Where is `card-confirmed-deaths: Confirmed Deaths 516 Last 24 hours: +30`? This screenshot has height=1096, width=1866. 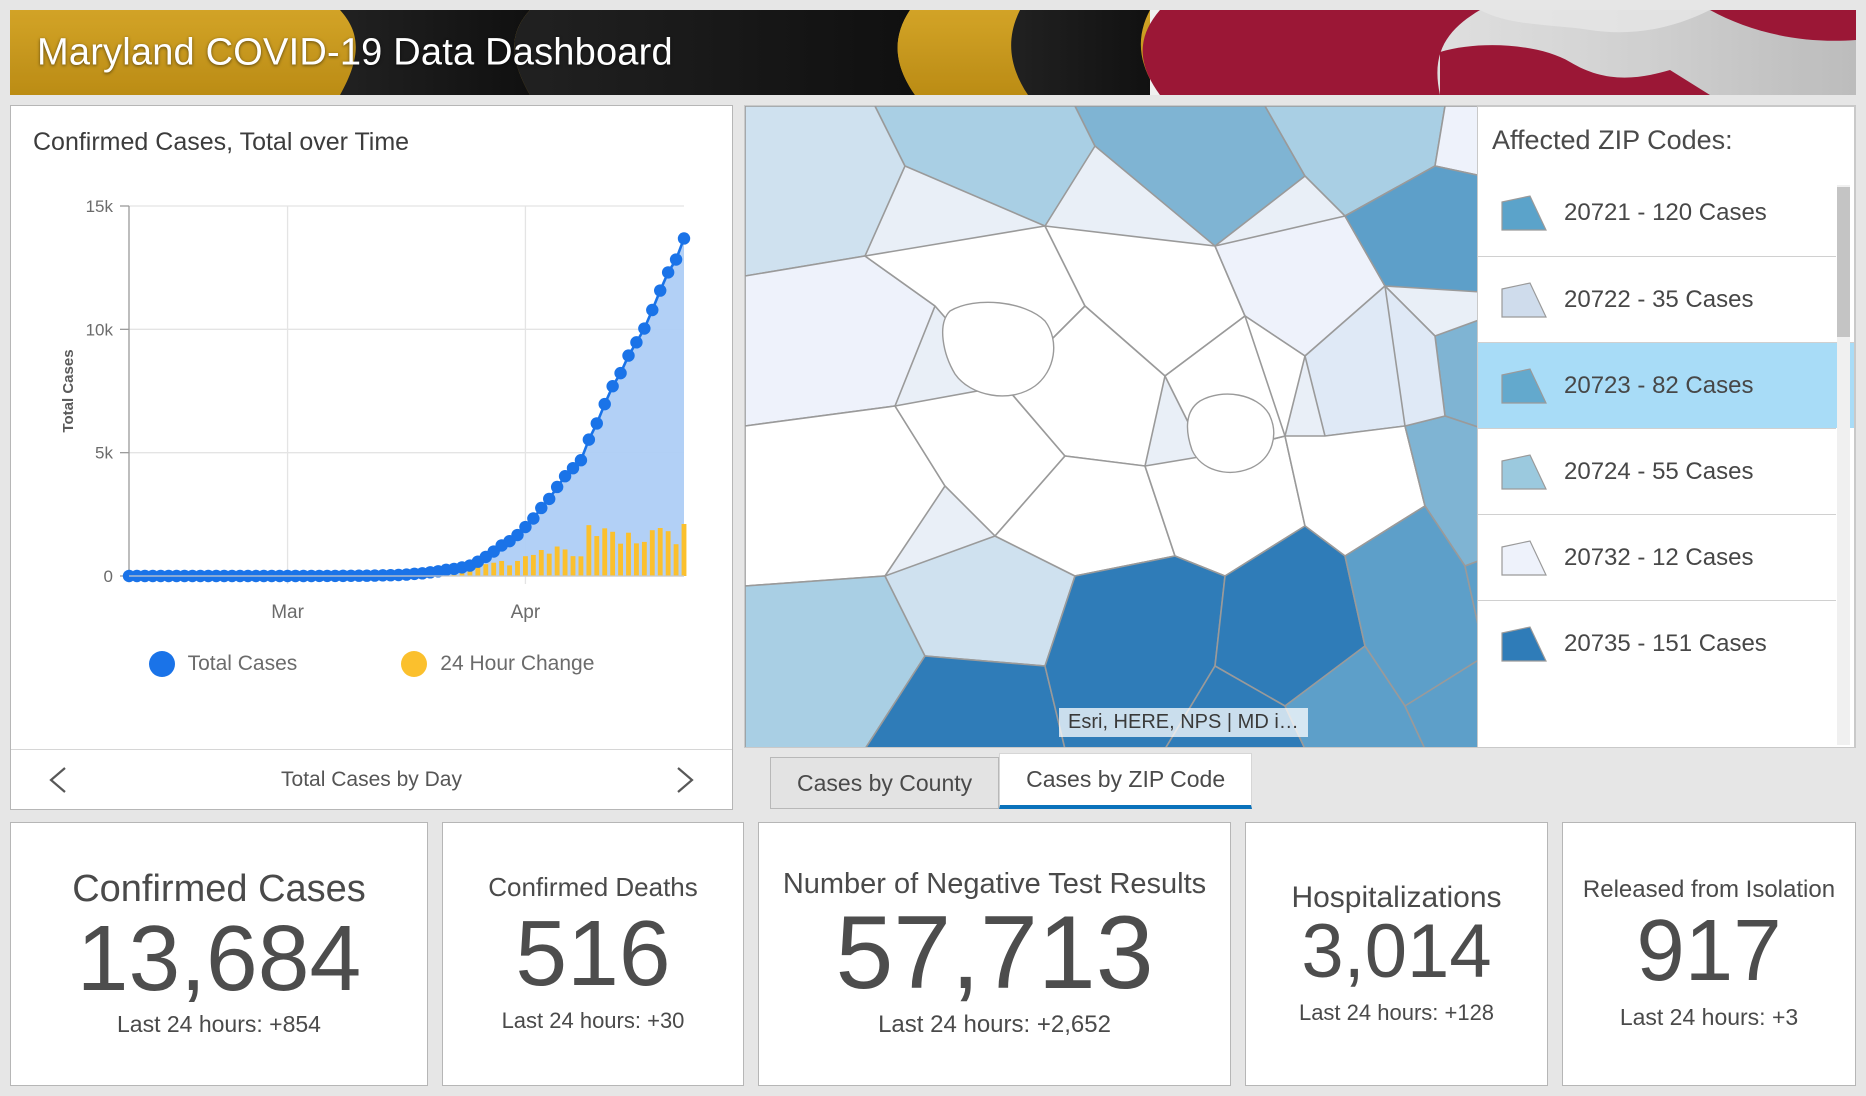 card-confirmed-deaths: Confirmed Deaths 516 Last 24 hours: +30 is located at coordinates (593, 954).